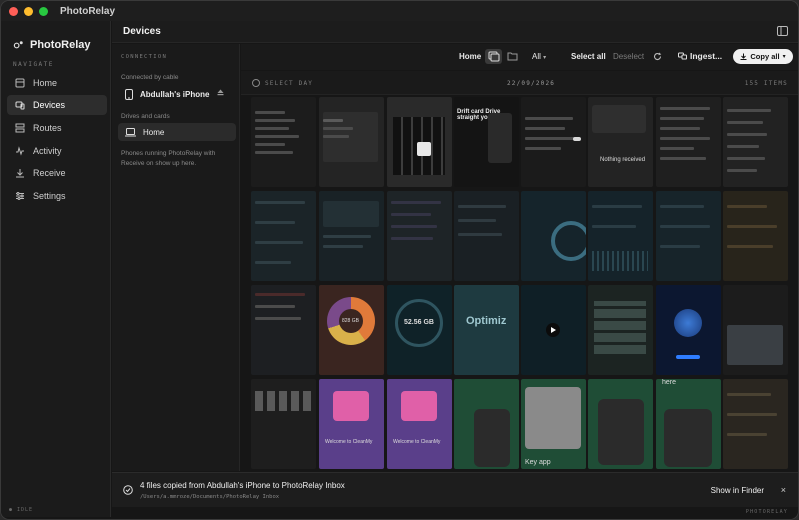  Describe the element at coordinates (60, 45) in the screenshot. I see `brand-name: PhotoRelay` at that location.